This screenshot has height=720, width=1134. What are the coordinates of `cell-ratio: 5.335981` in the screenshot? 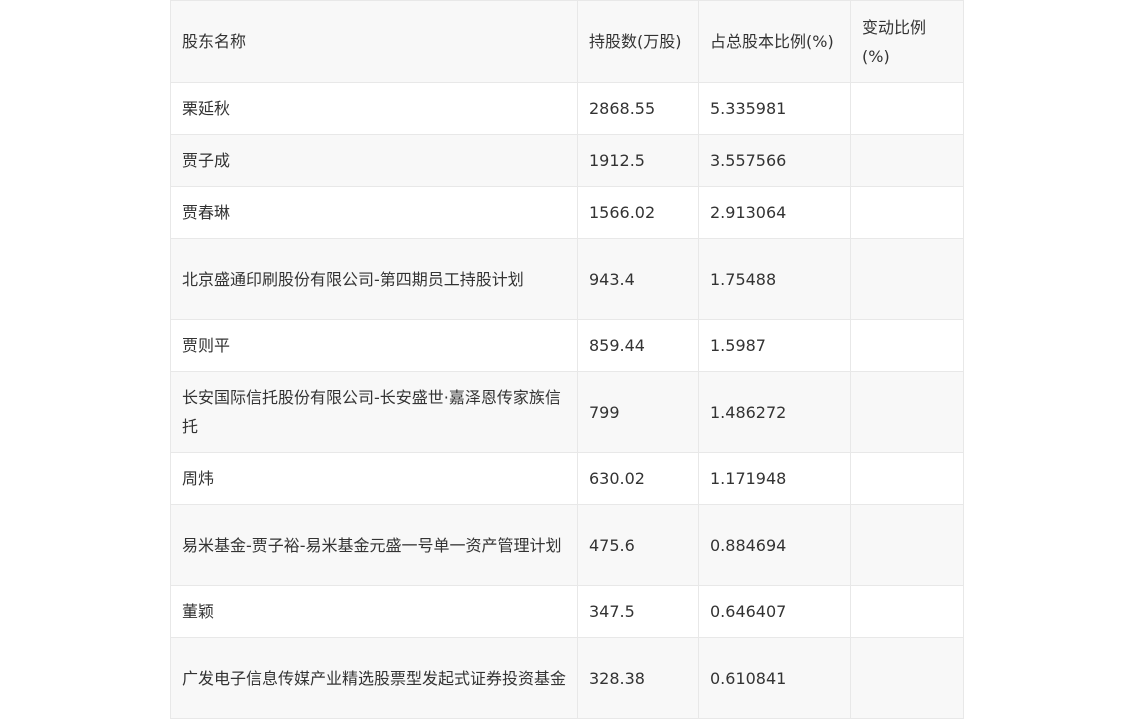 It's located at (774, 108).